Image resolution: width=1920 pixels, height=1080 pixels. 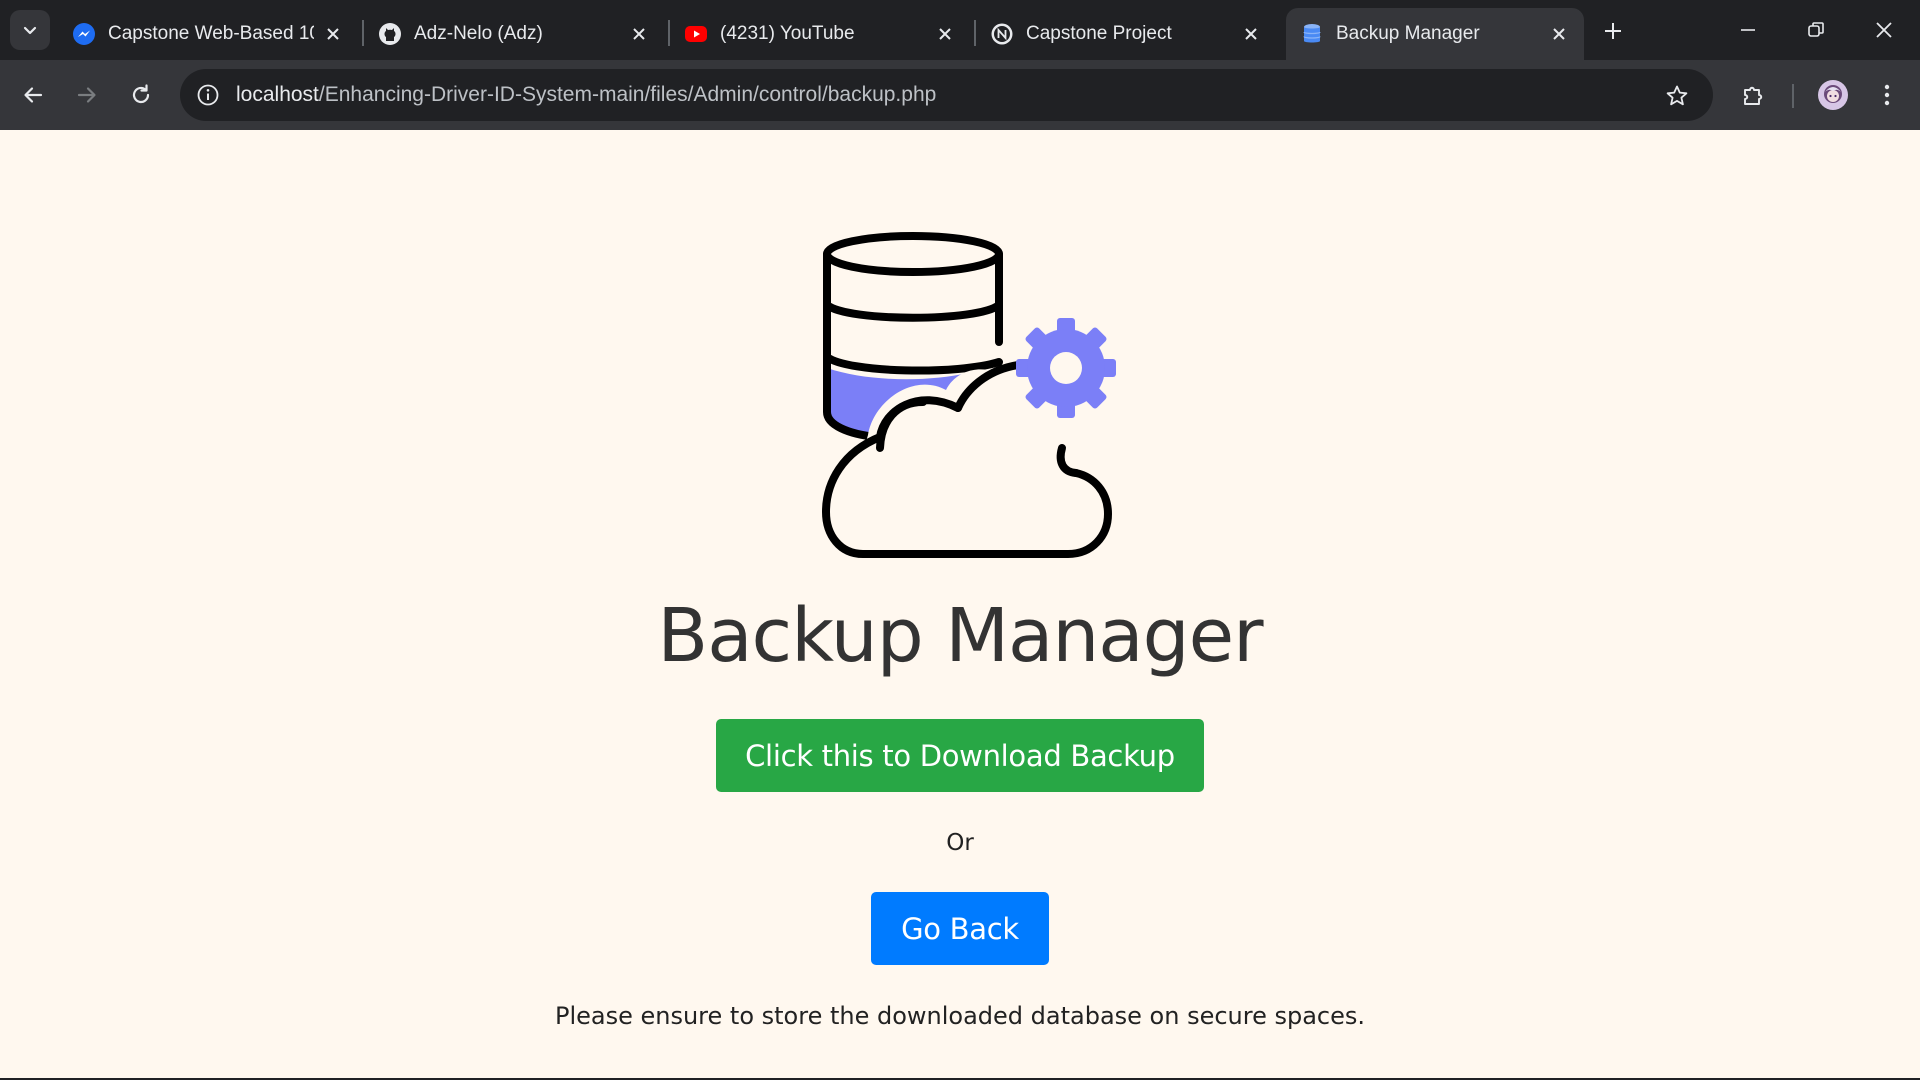 I want to click on back-nav-button, so click(x=33, y=95).